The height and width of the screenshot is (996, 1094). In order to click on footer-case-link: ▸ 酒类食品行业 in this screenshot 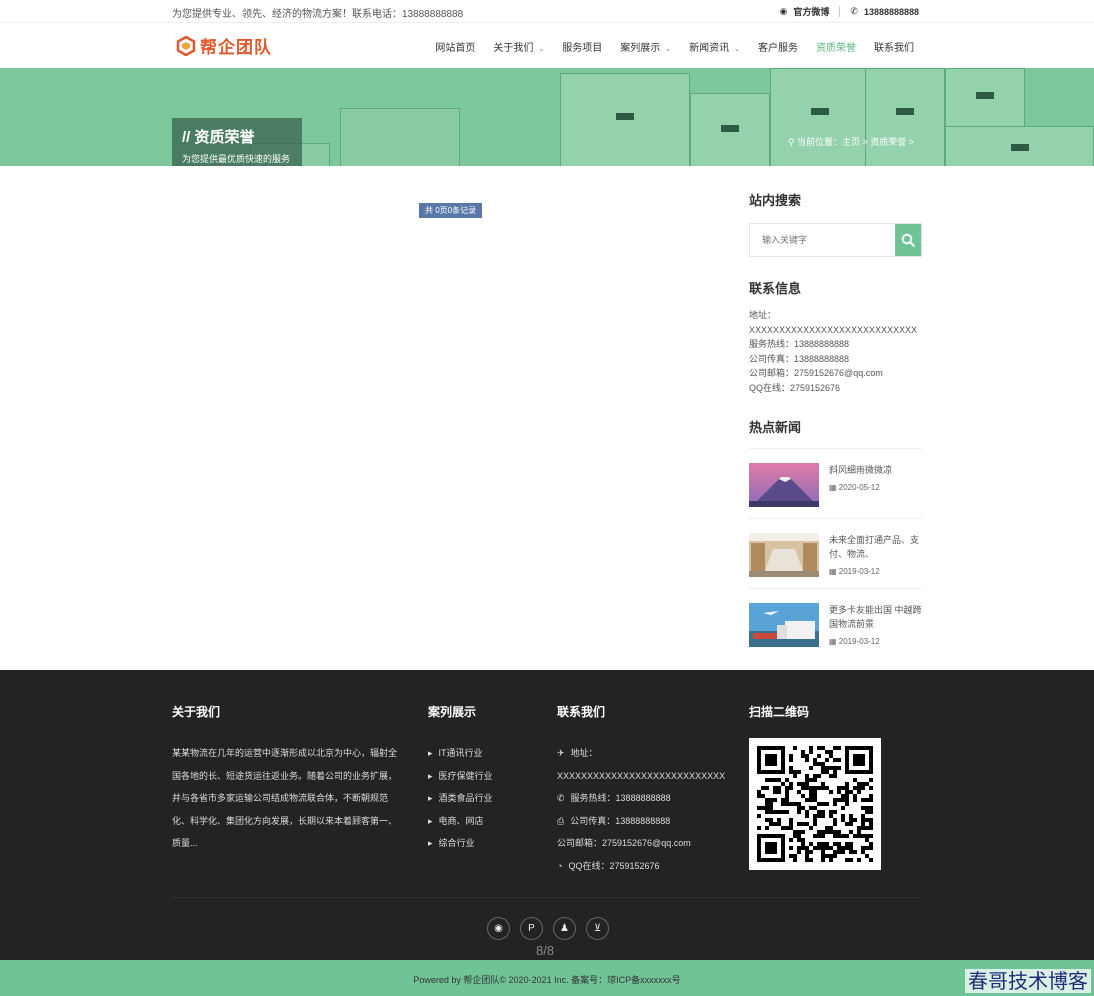, I will do `click(483, 798)`.